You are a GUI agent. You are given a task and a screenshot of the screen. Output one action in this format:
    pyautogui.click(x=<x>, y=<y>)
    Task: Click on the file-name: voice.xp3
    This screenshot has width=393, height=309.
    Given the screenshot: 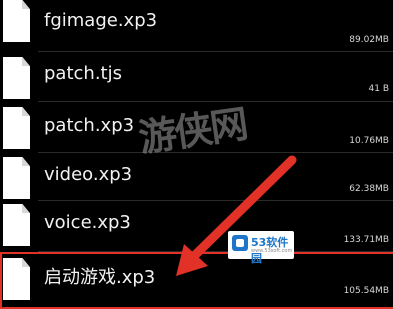 What is the action you would take?
    pyautogui.click(x=87, y=222)
    